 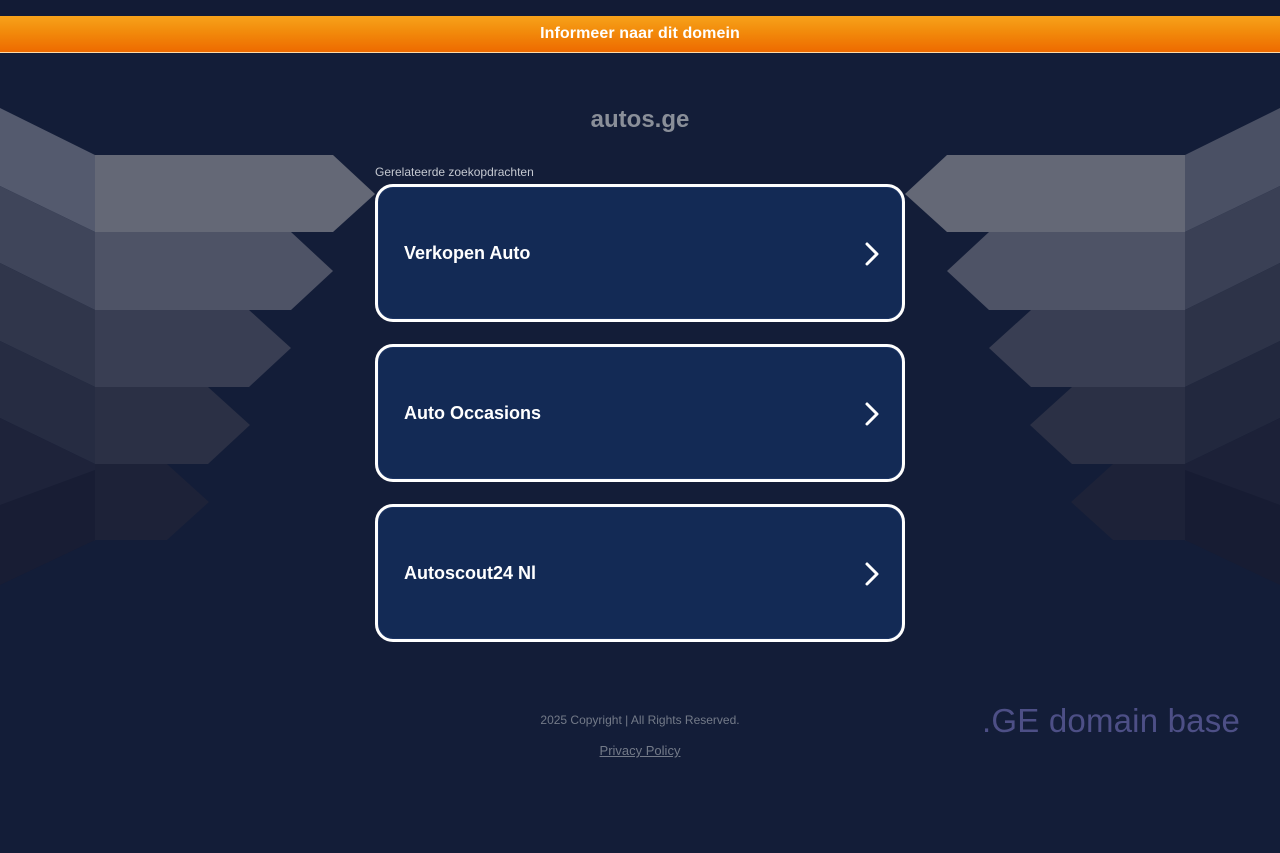 I want to click on related-searches-heading: Gerelateerde zoekopdrachten, so click(x=454, y=172).